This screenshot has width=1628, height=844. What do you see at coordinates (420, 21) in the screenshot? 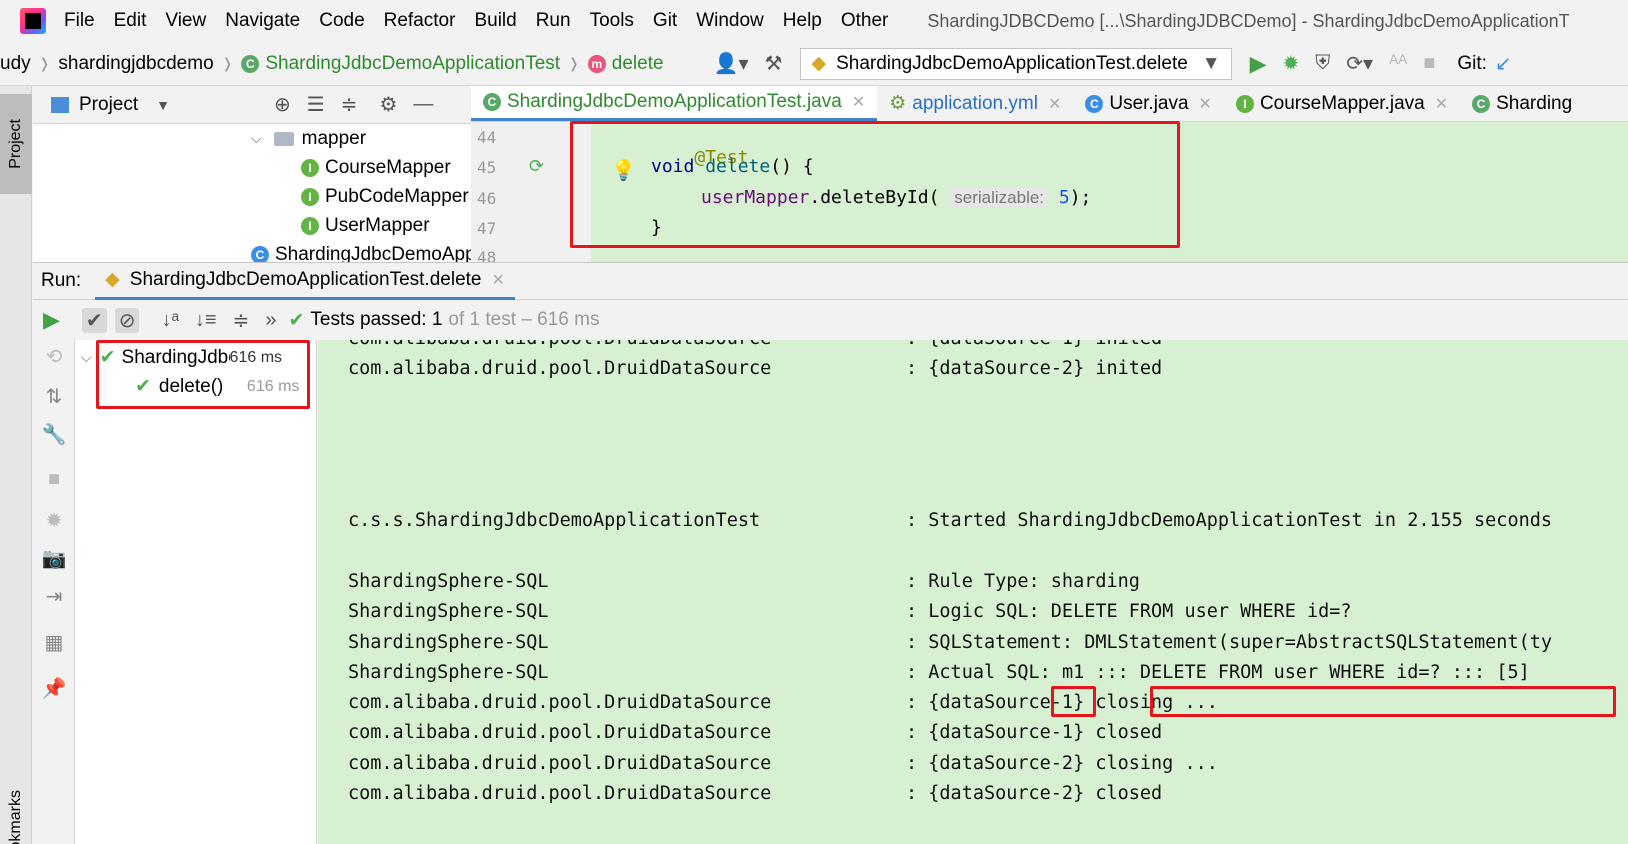
I see `menu-refactor: Refactor` at bounding box center [420, 21].